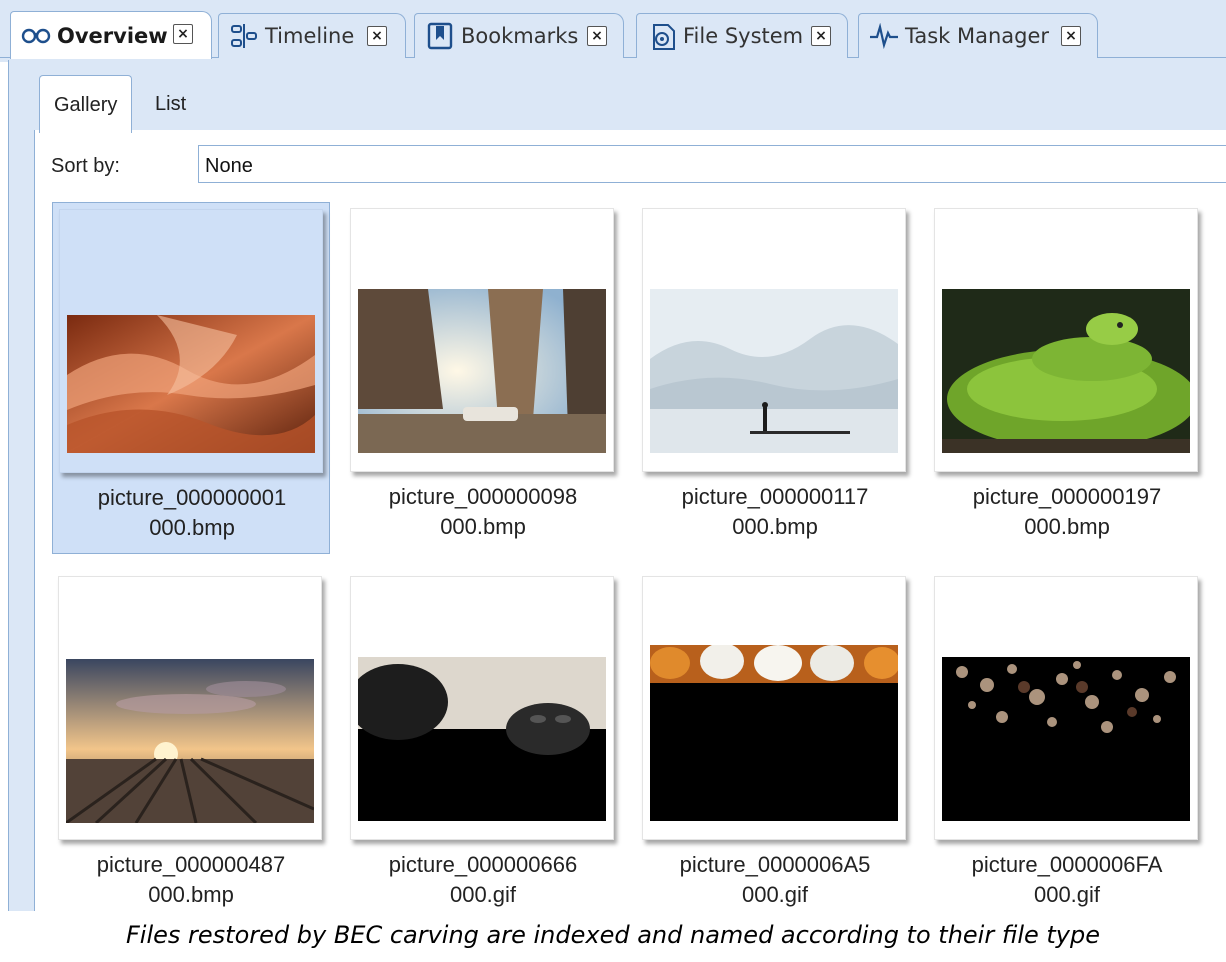  I want to click on gallery-item: picture_000000487 000.bmp, so click(191, 746).